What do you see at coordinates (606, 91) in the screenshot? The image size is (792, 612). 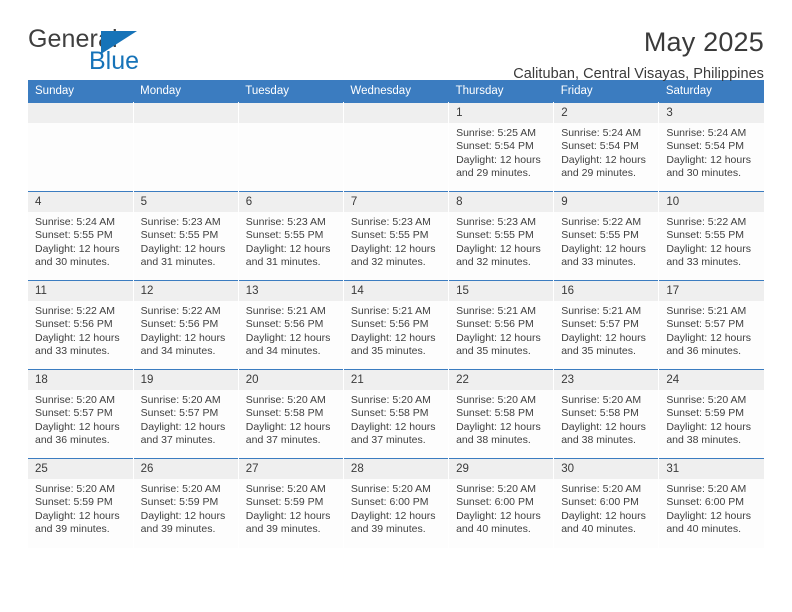 I see `weekday-header-friday: Friday` at bounding box center [606, 91].